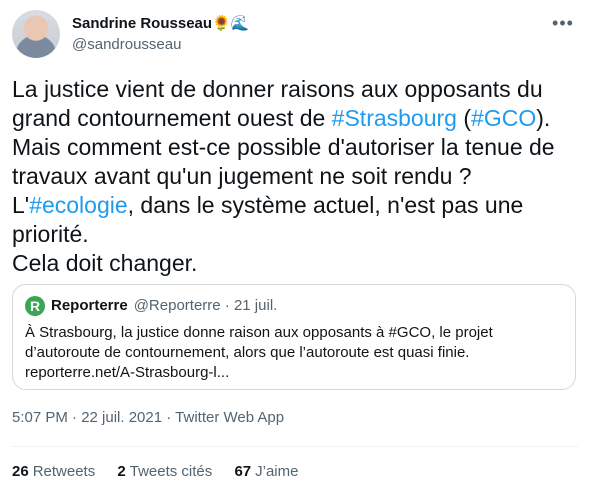 This screenshot has height=496, width=590. Describe the element at coordinates (36, 34) in the screenshot. I see `author-avatar` at that location.